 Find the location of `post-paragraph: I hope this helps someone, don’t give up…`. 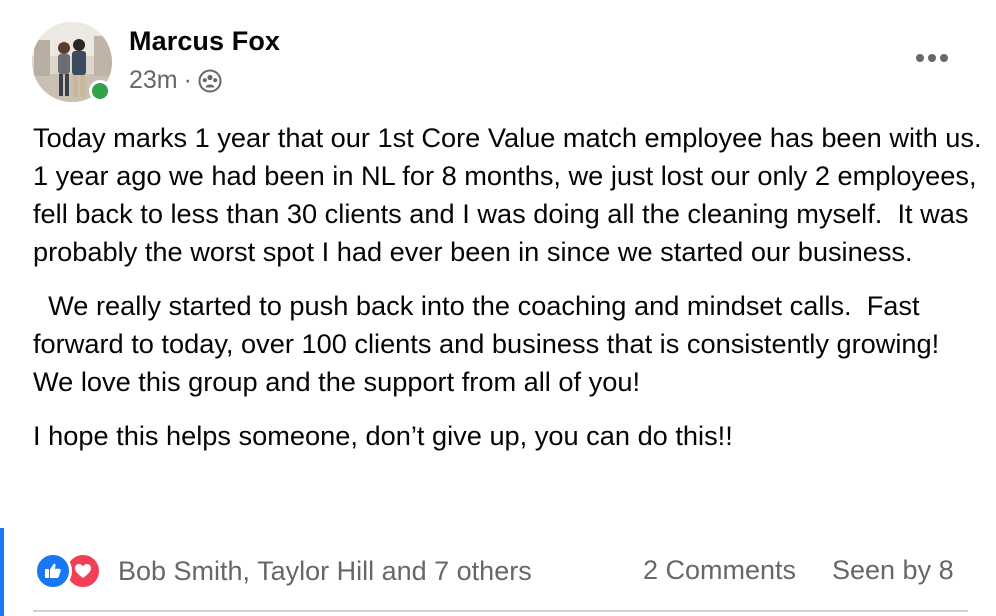

post-paragraph: I hope this helps someone, don’t give up… is located at coordinates (383, 435).